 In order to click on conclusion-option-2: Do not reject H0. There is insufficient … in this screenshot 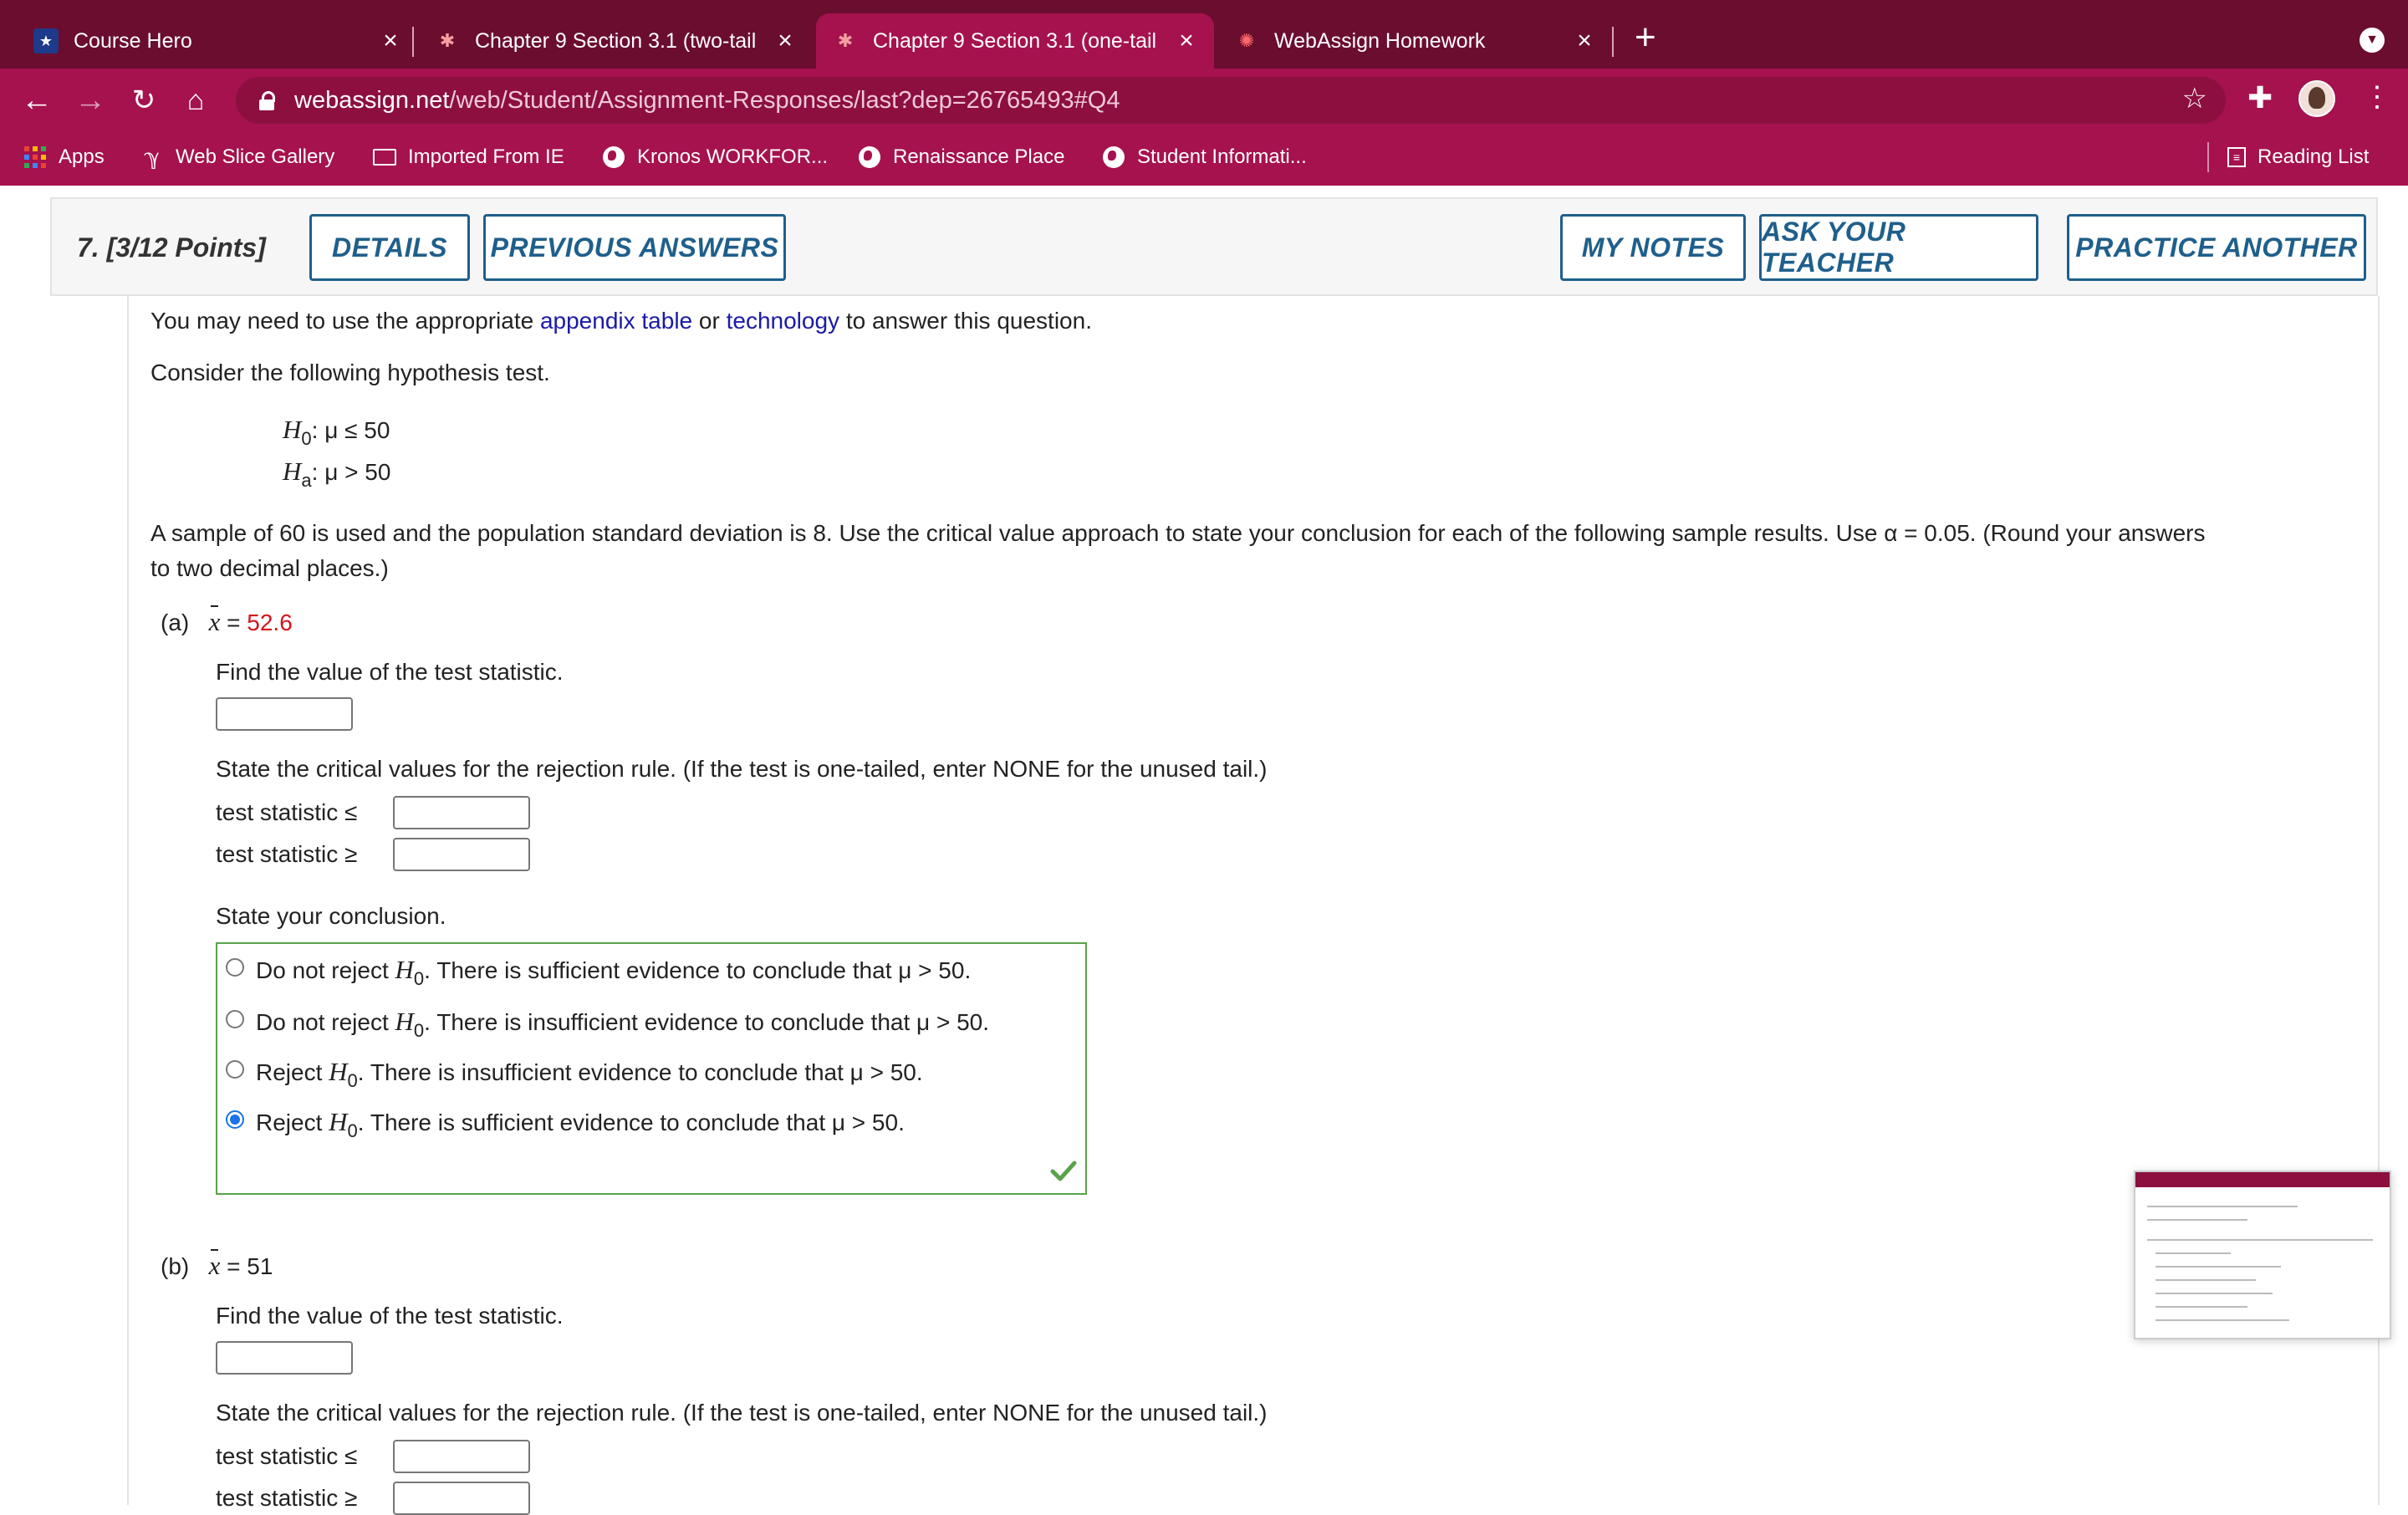, I will do `click(623, 1024)`.